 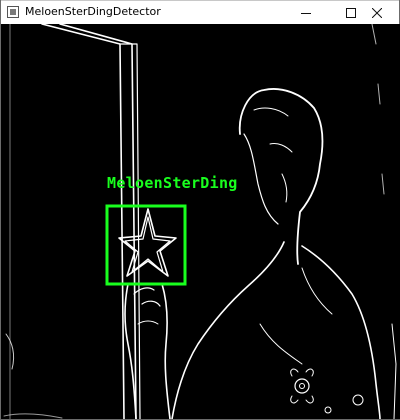 I want to click on minimize-icon, so click(x=305, y=13).